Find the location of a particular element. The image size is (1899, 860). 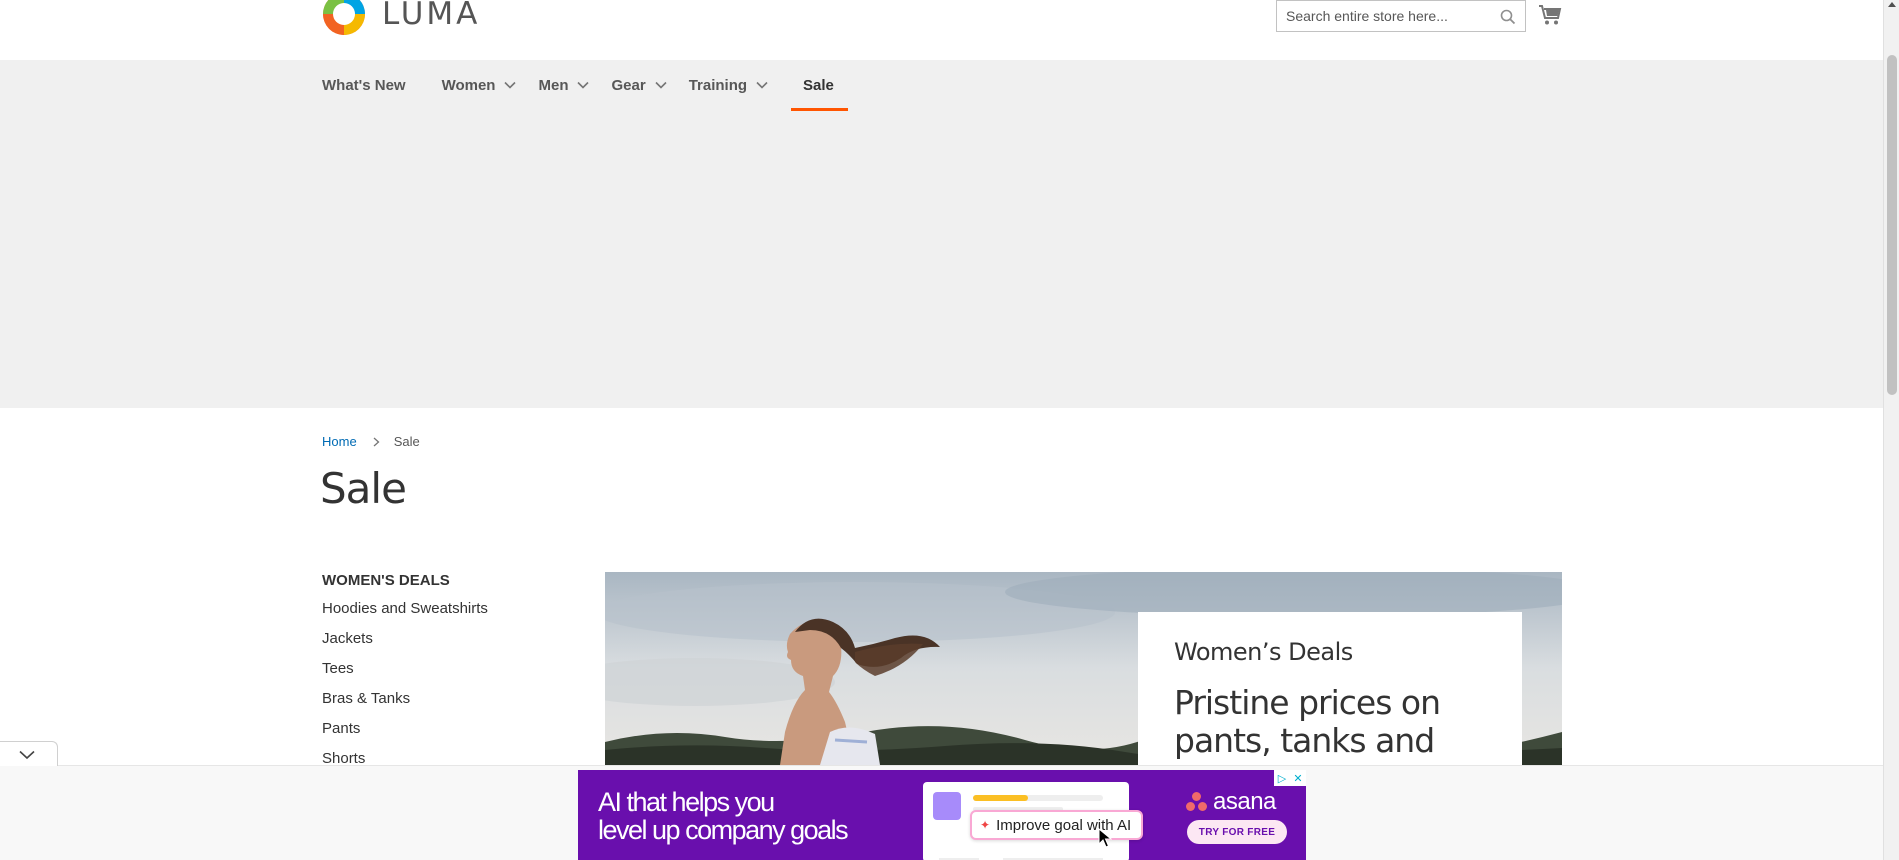

hero-headline: Pristine prices on pants, tanks and is located at coordinates (1307, 721).